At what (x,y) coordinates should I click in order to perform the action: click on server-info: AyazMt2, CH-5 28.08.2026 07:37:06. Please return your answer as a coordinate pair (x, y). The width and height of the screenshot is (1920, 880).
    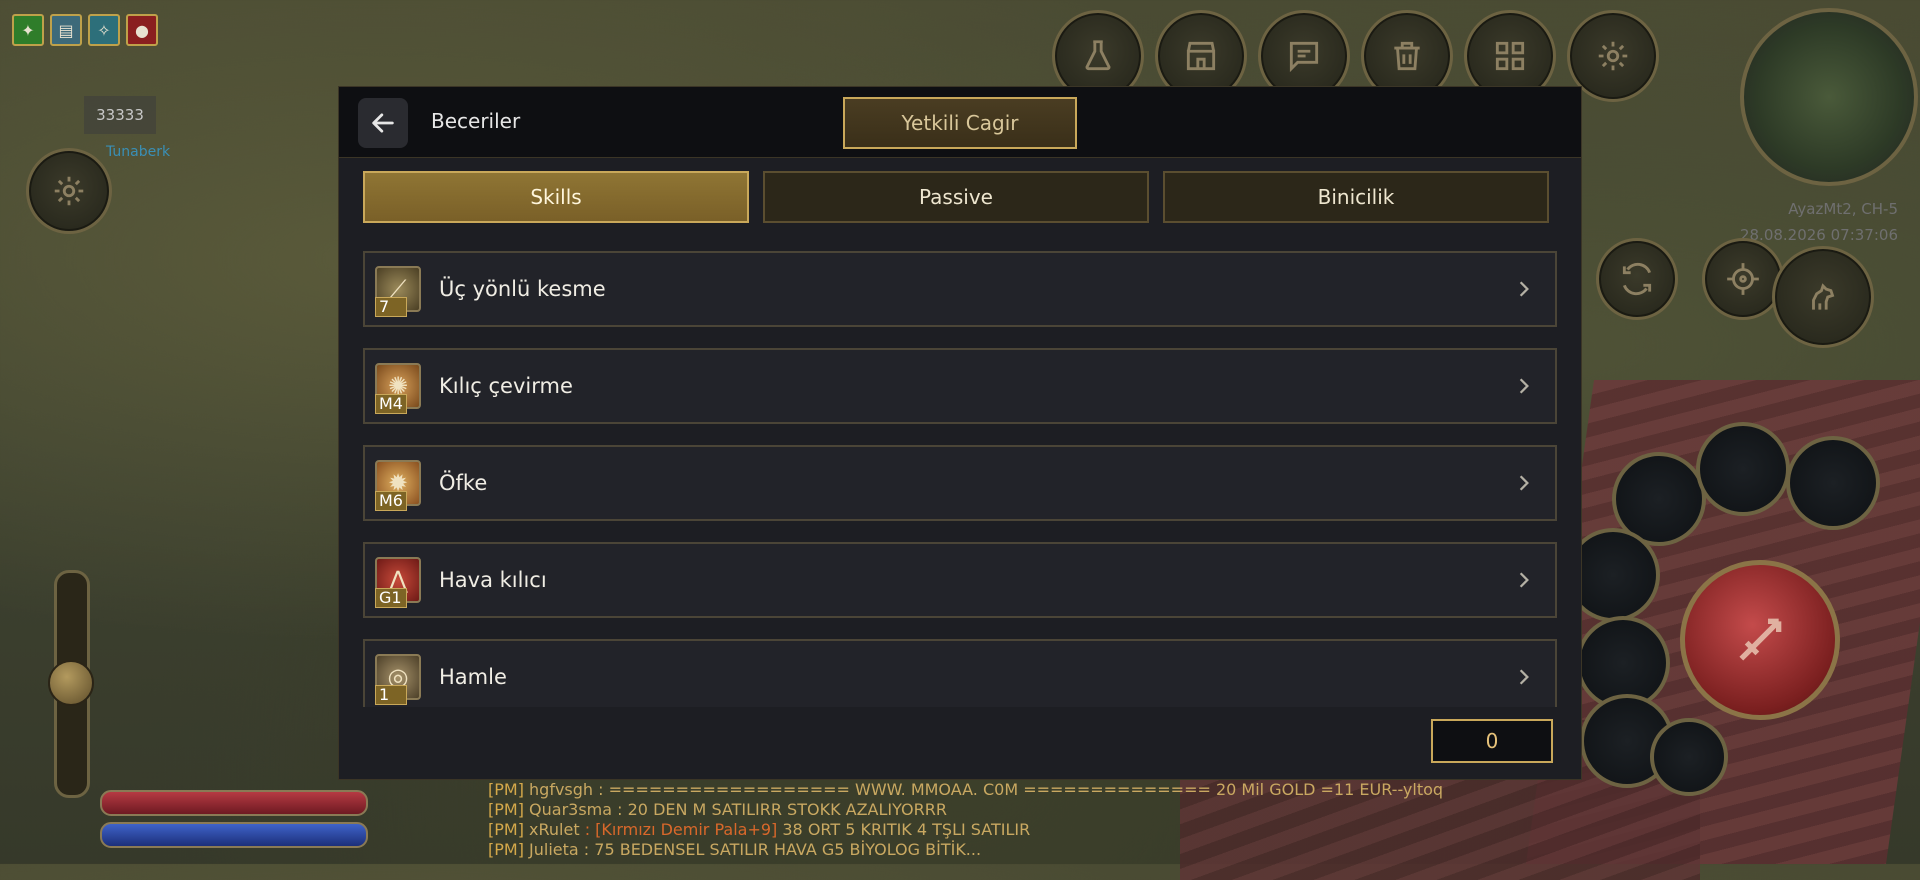
    Looking at the image, I should click on (1819, 222).